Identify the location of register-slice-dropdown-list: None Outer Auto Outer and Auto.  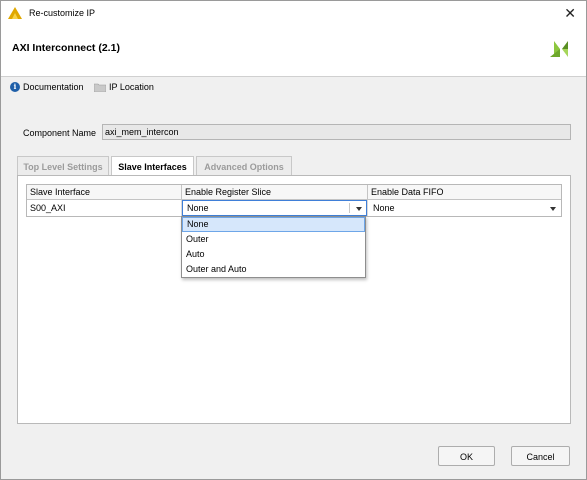
(273, 247).